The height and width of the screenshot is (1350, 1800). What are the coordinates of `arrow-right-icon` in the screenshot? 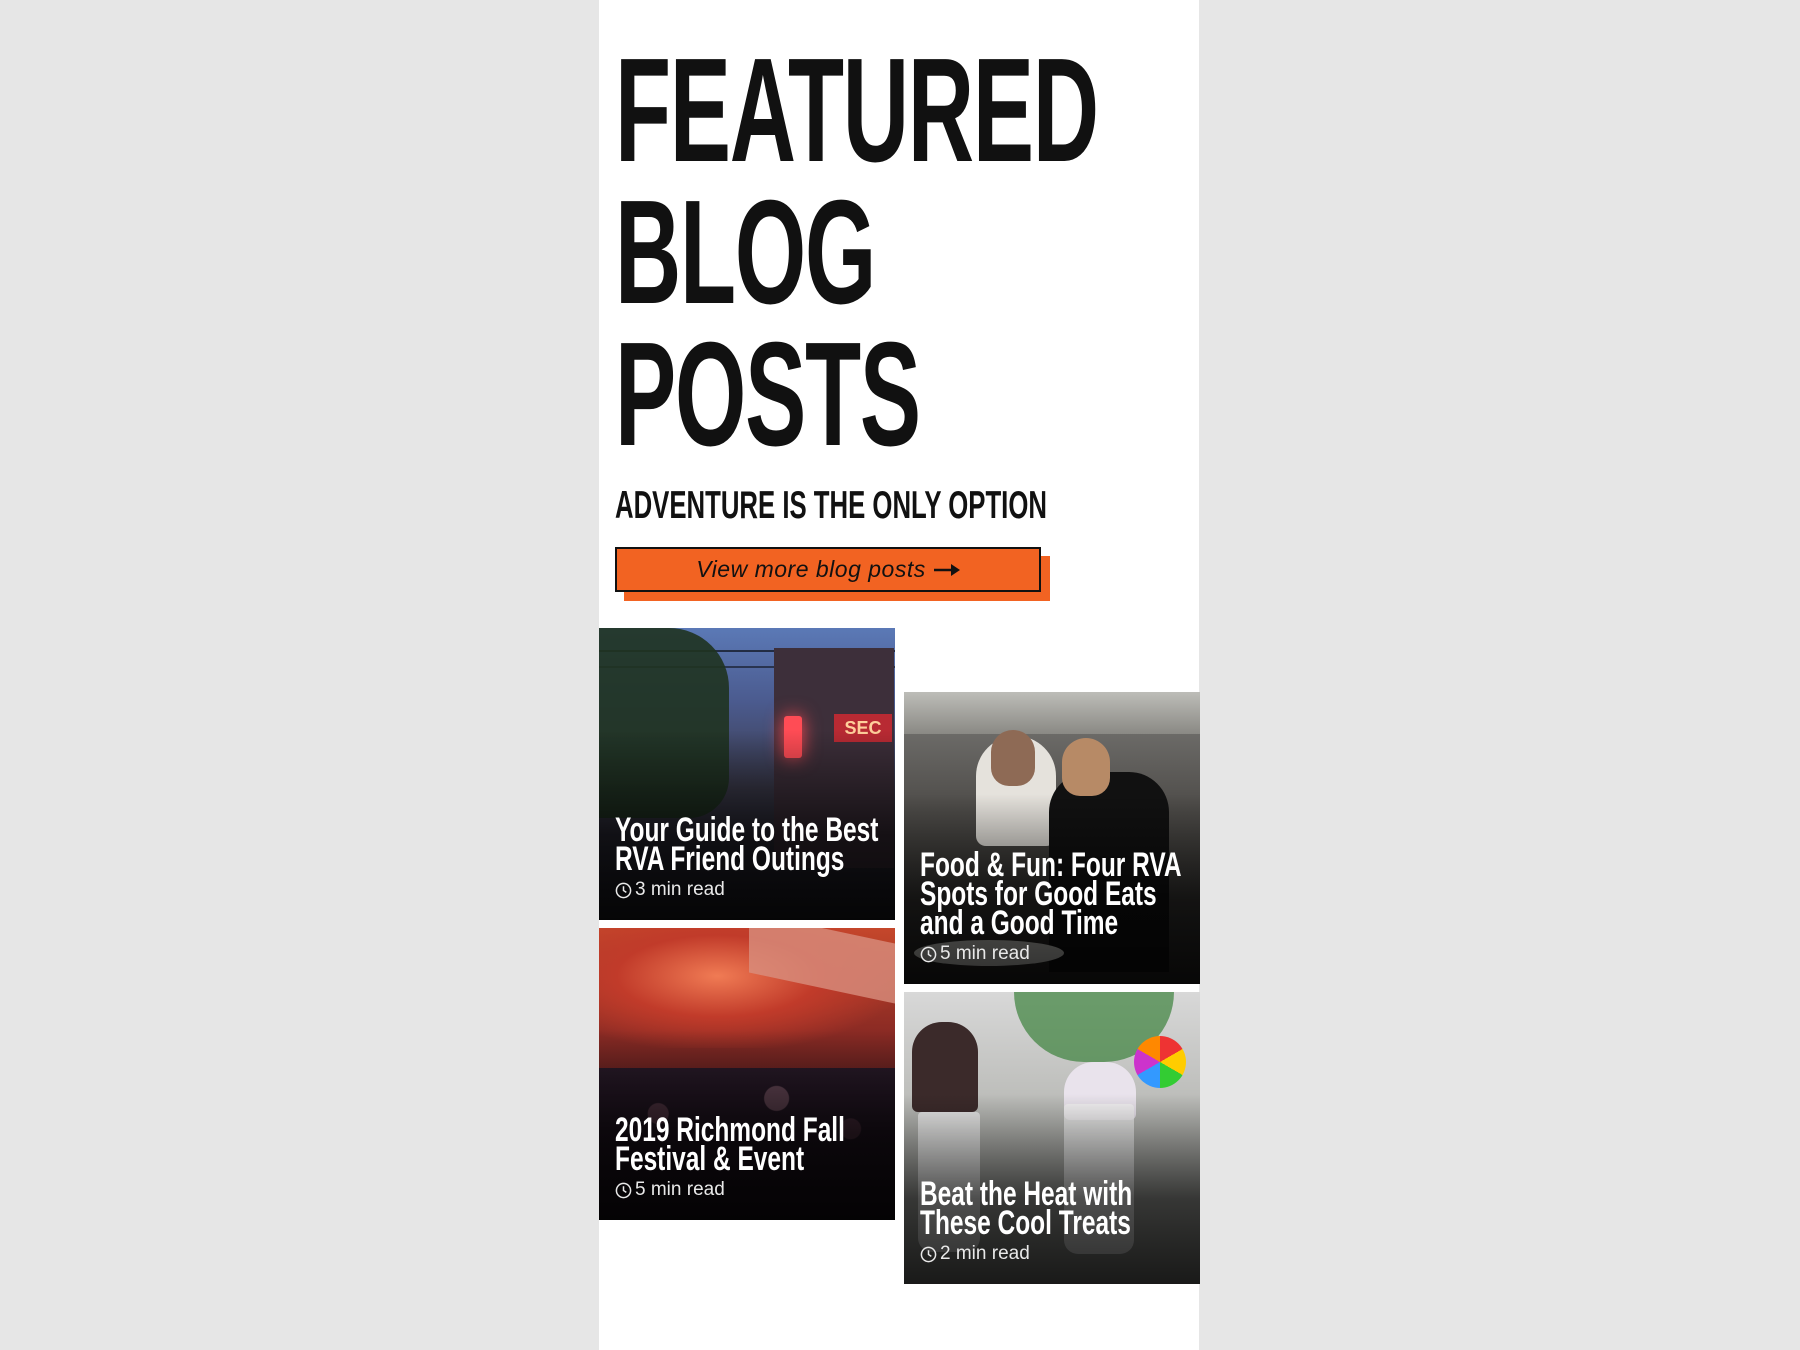 It's located at (946, 569).